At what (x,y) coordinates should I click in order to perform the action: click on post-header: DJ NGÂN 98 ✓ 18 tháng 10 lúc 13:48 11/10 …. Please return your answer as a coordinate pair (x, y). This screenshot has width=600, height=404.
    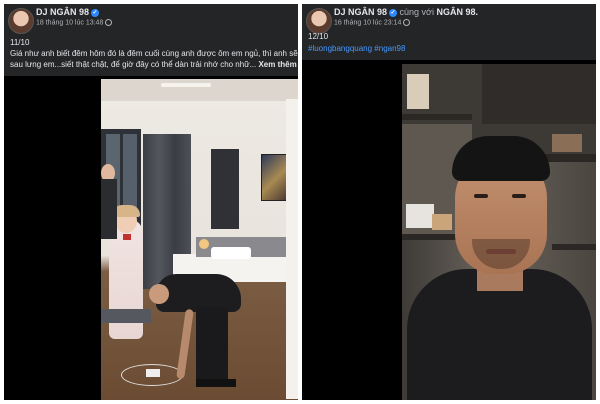
    Looking at the image, I should click on (151, 40).